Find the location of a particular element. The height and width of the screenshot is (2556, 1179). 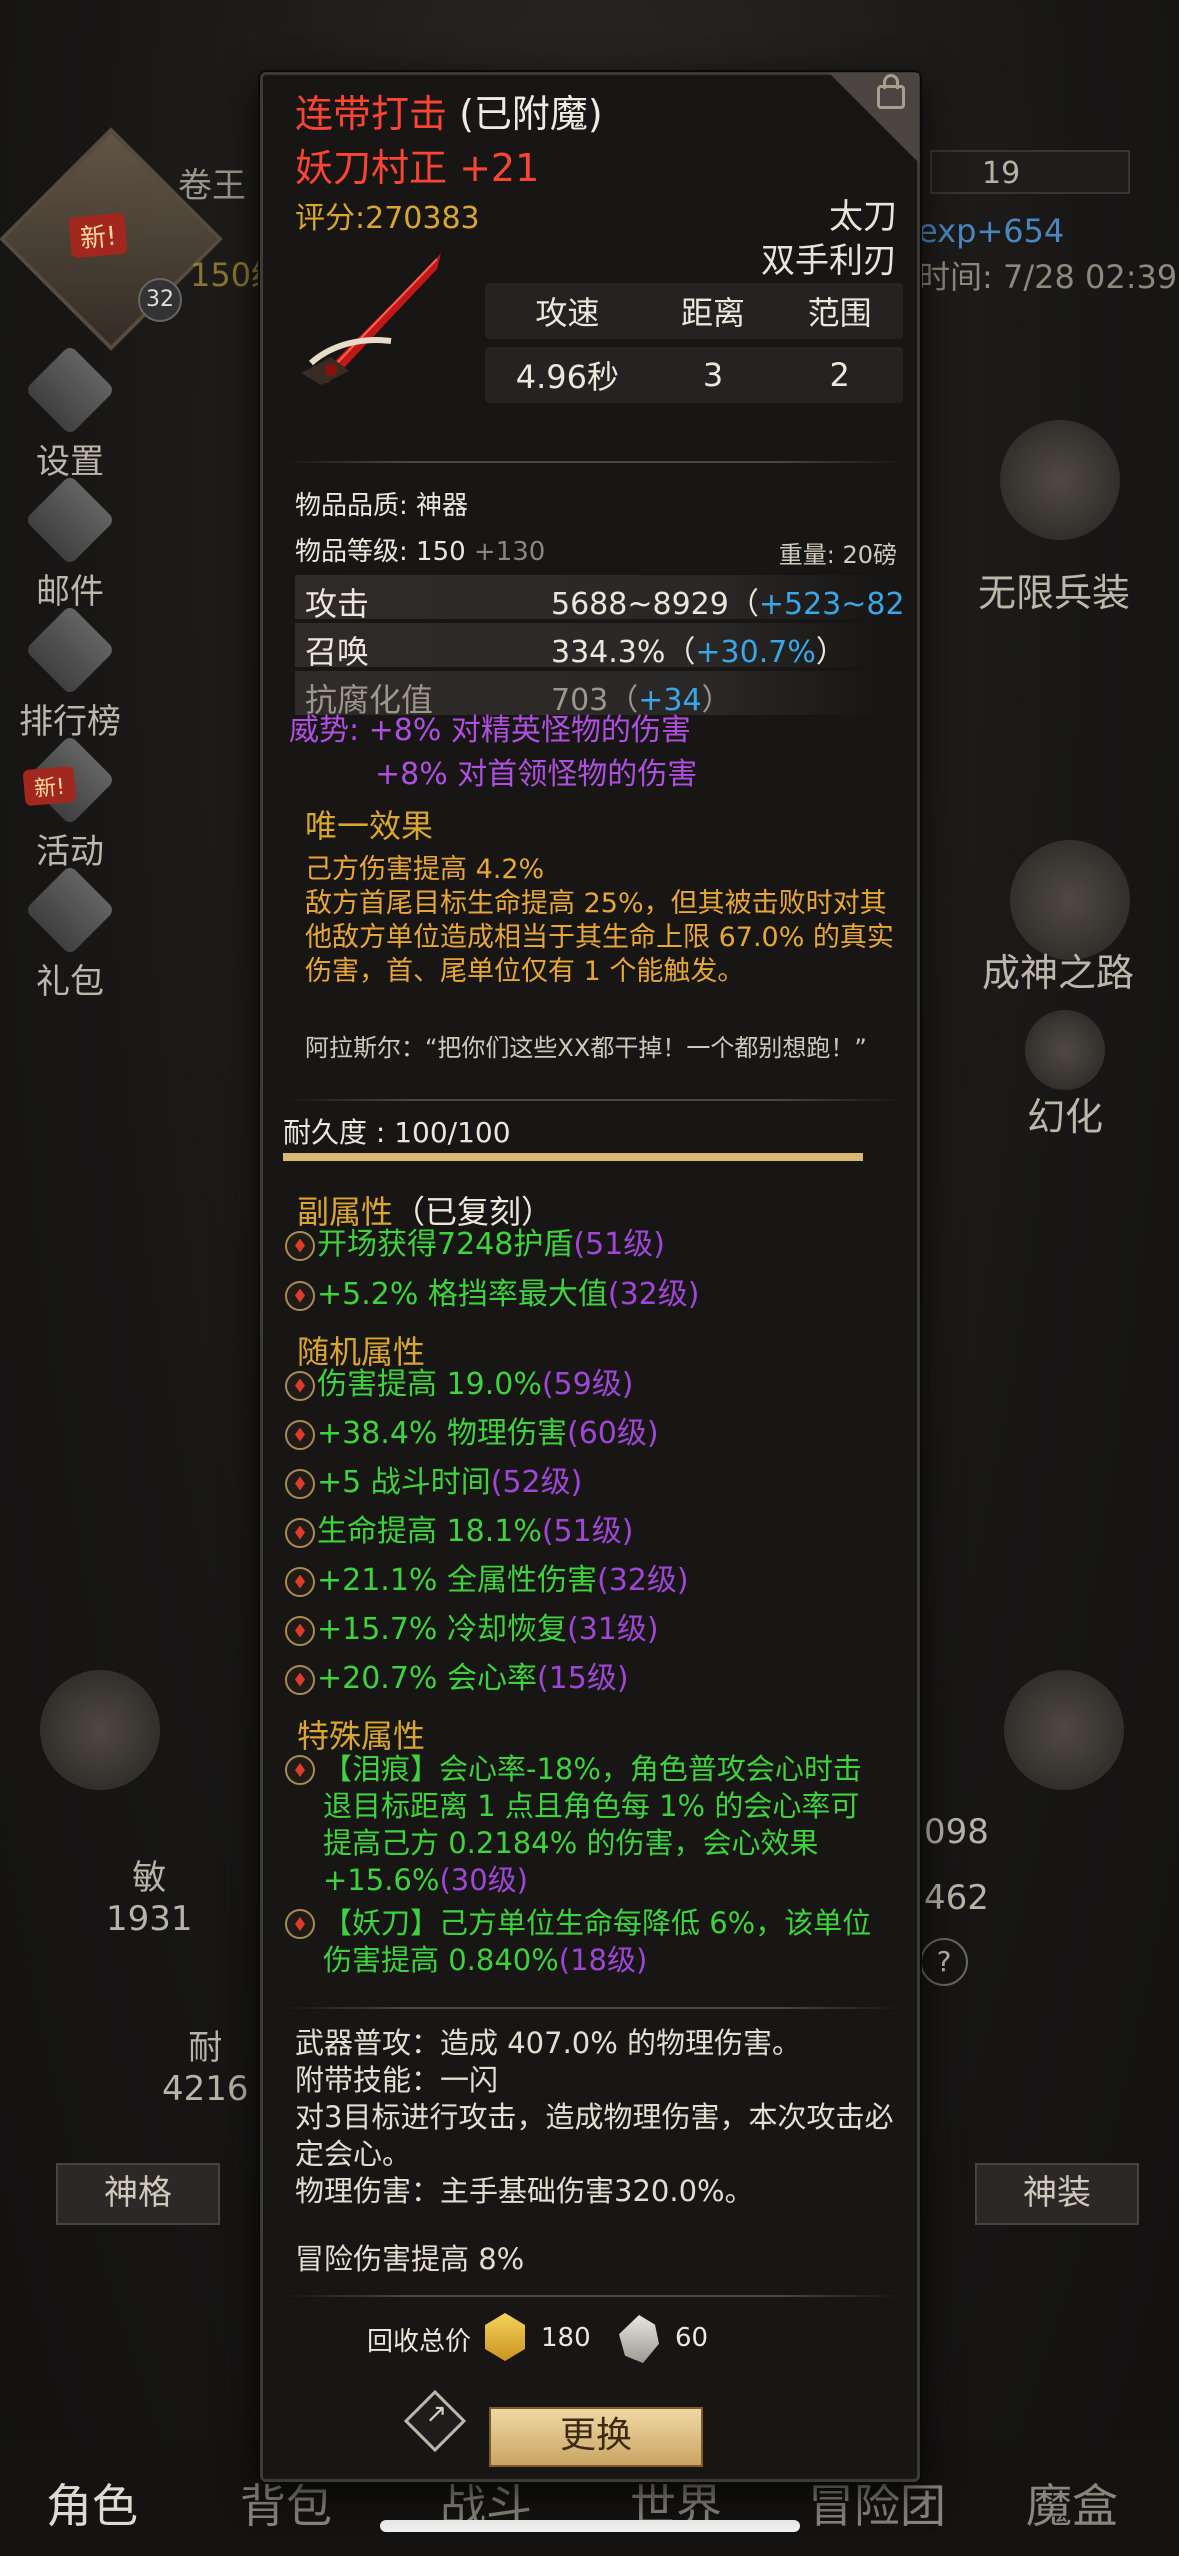

durability-bar is located at coordinates (573, 1157).